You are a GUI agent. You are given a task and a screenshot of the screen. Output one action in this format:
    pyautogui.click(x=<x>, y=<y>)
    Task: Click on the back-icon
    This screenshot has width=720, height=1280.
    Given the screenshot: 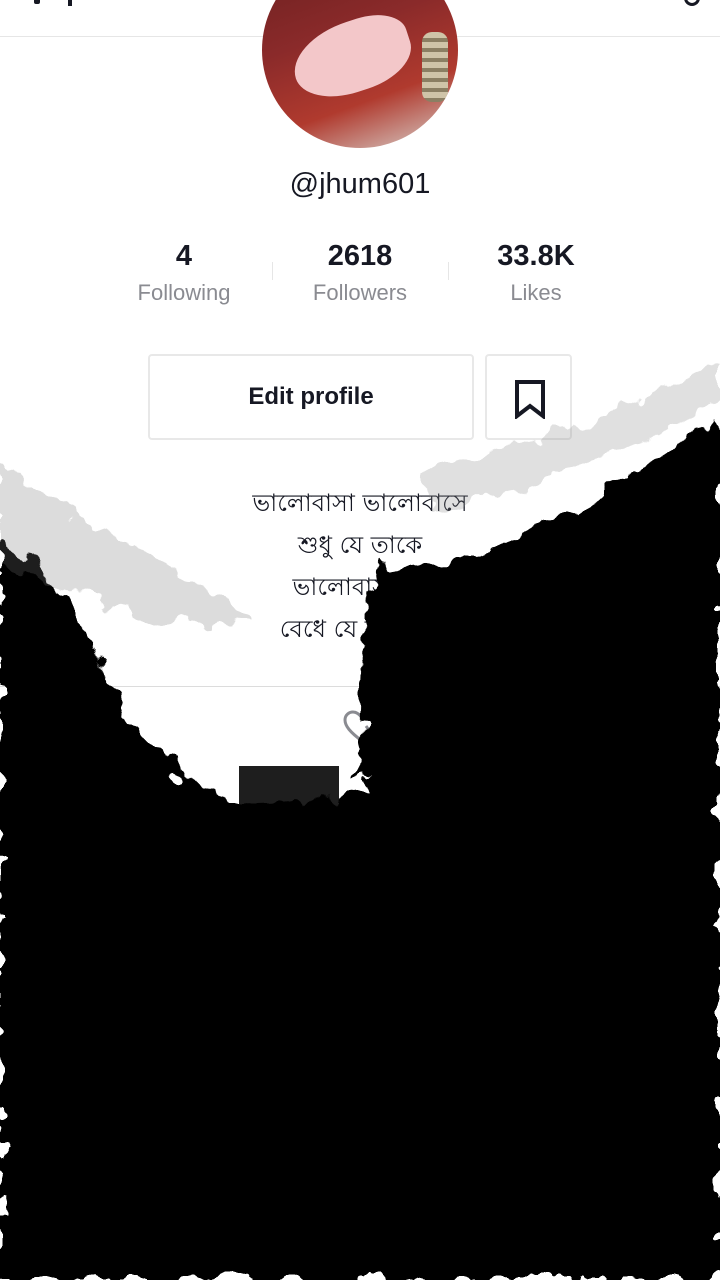 What is the action you would take?
    pyautogui.click(x=37, y=2)
    